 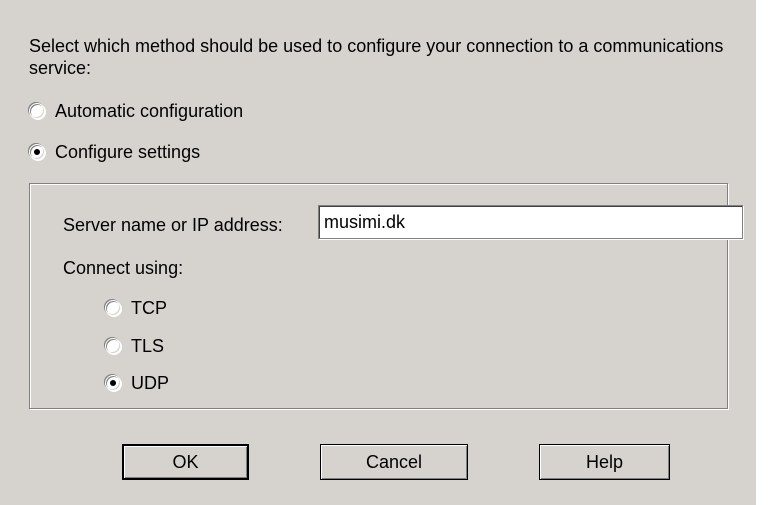 I want to click on radio-udp: UDP, so click(x=137, y=383).